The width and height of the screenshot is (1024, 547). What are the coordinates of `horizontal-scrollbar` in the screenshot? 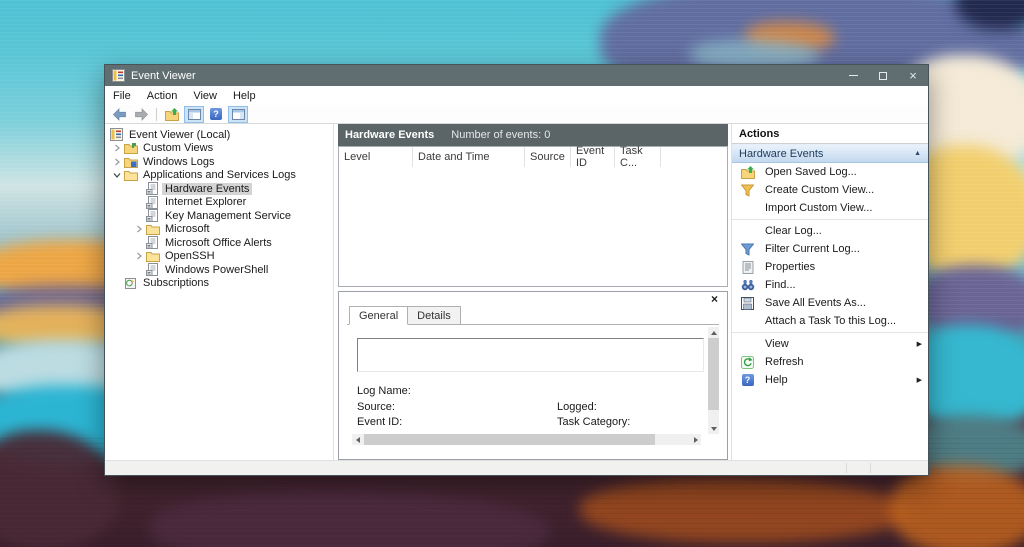 It's located at (526, 439).